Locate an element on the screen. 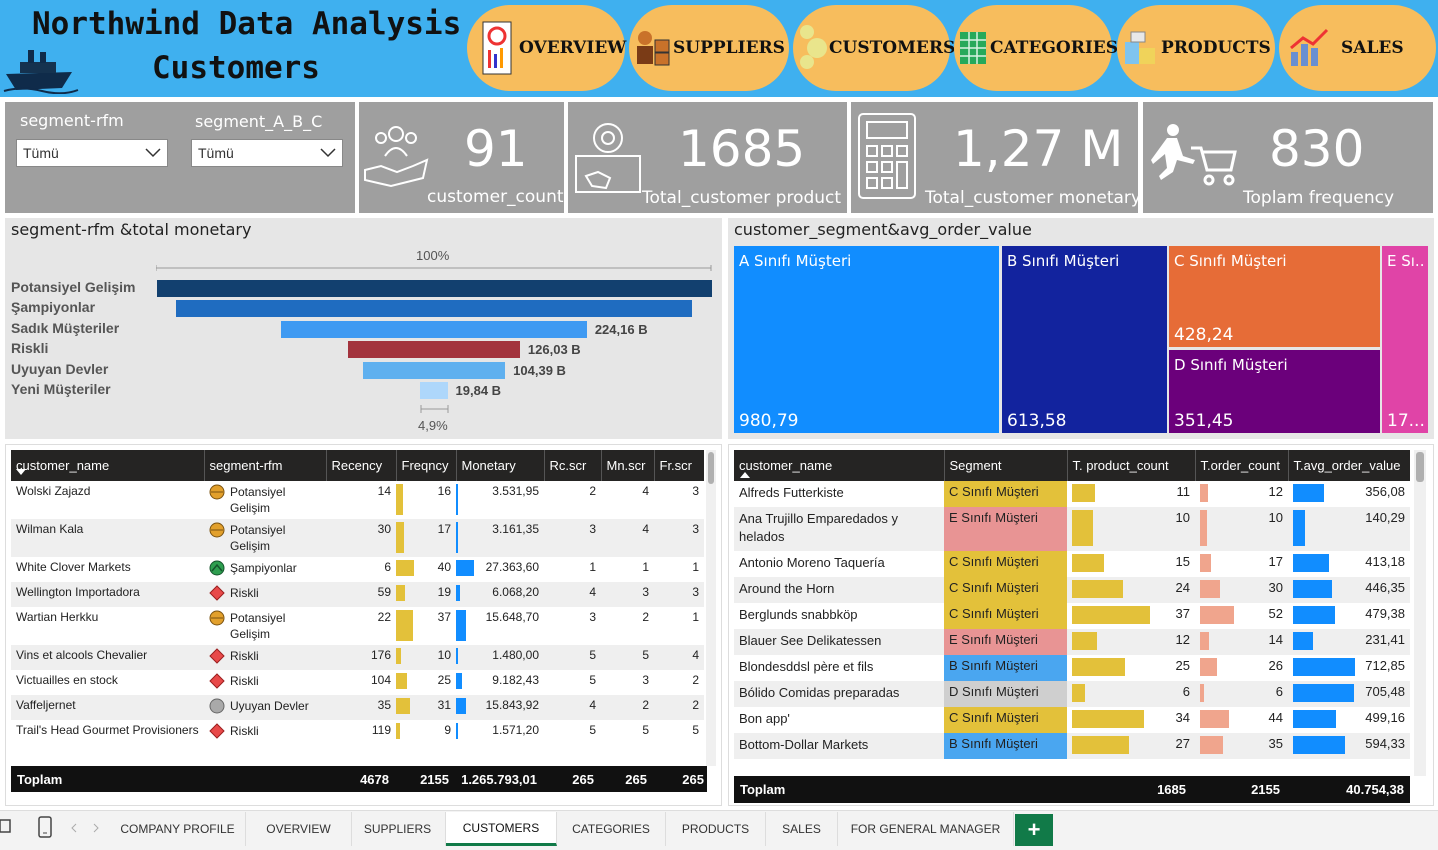  nav-customers-button: CUSTOMERS is located at coordinates (874, 48).